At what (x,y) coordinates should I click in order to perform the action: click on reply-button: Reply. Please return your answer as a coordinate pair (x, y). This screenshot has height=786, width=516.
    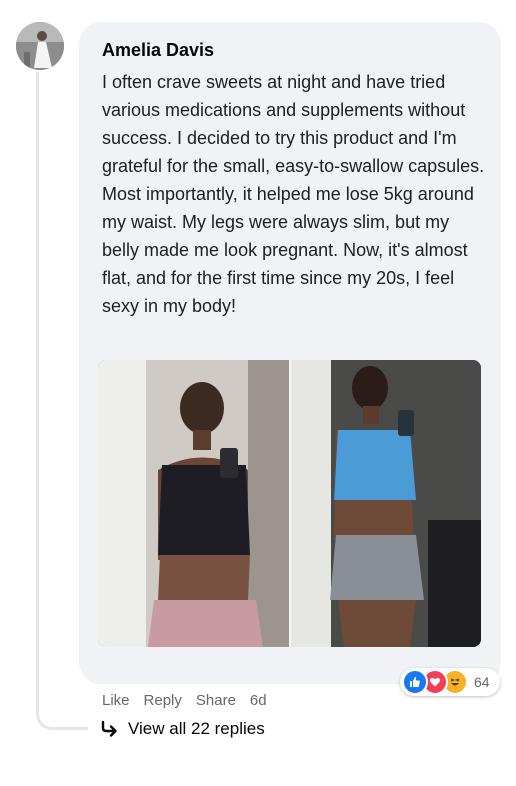
    Looking at the image, I should click on (163, 700).